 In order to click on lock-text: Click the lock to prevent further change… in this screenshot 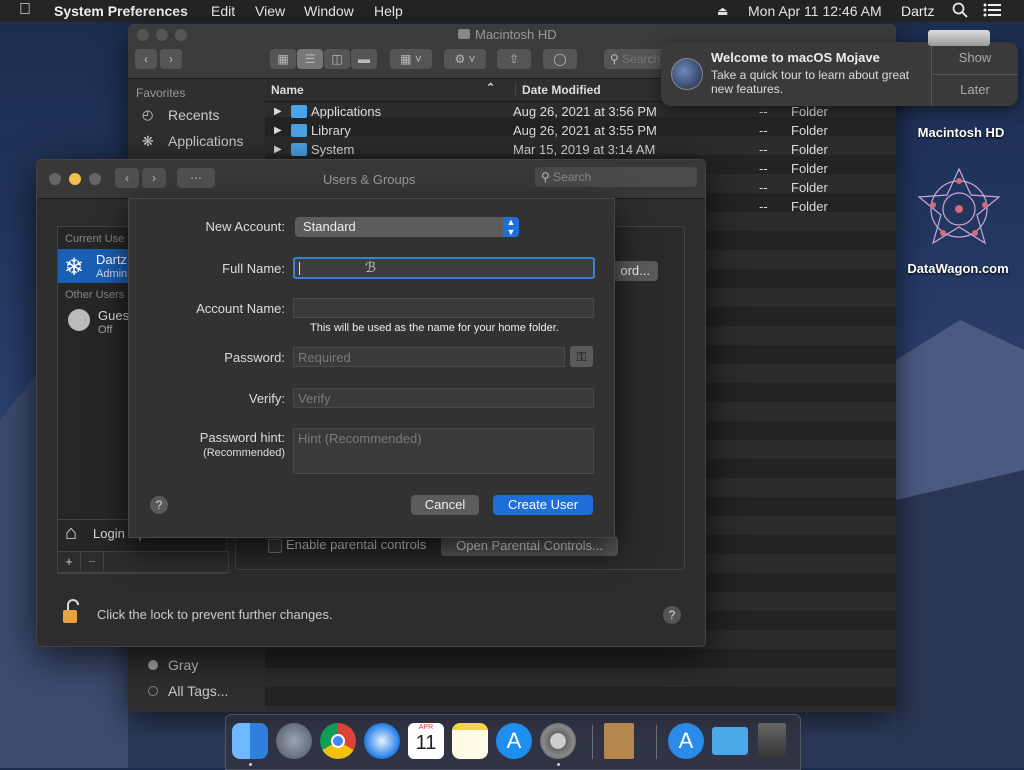, I will do `click(215, 614)`.